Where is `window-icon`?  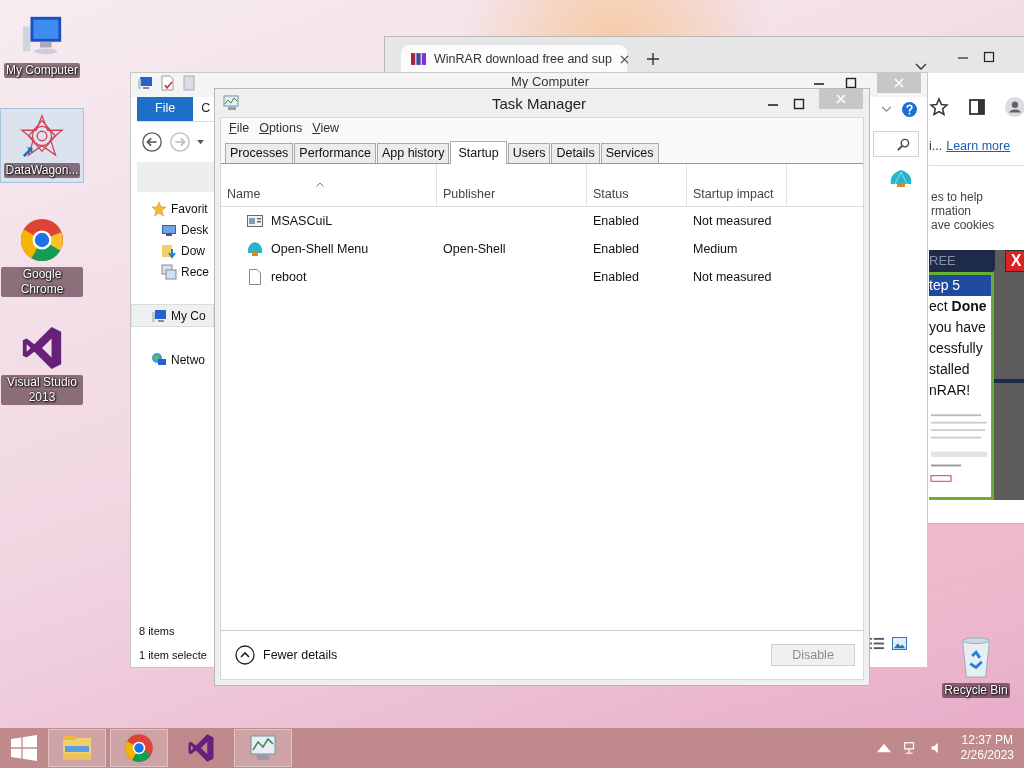 window-icon is located at coordinates (255, 221).